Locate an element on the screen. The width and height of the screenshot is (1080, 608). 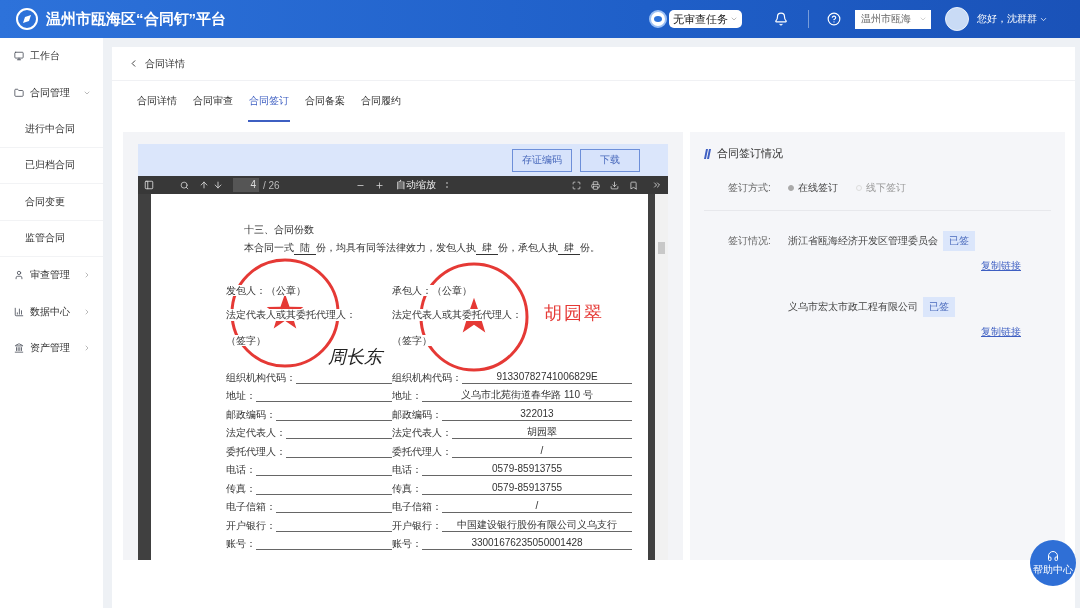
help-icon is located at coordinates (834, 19).